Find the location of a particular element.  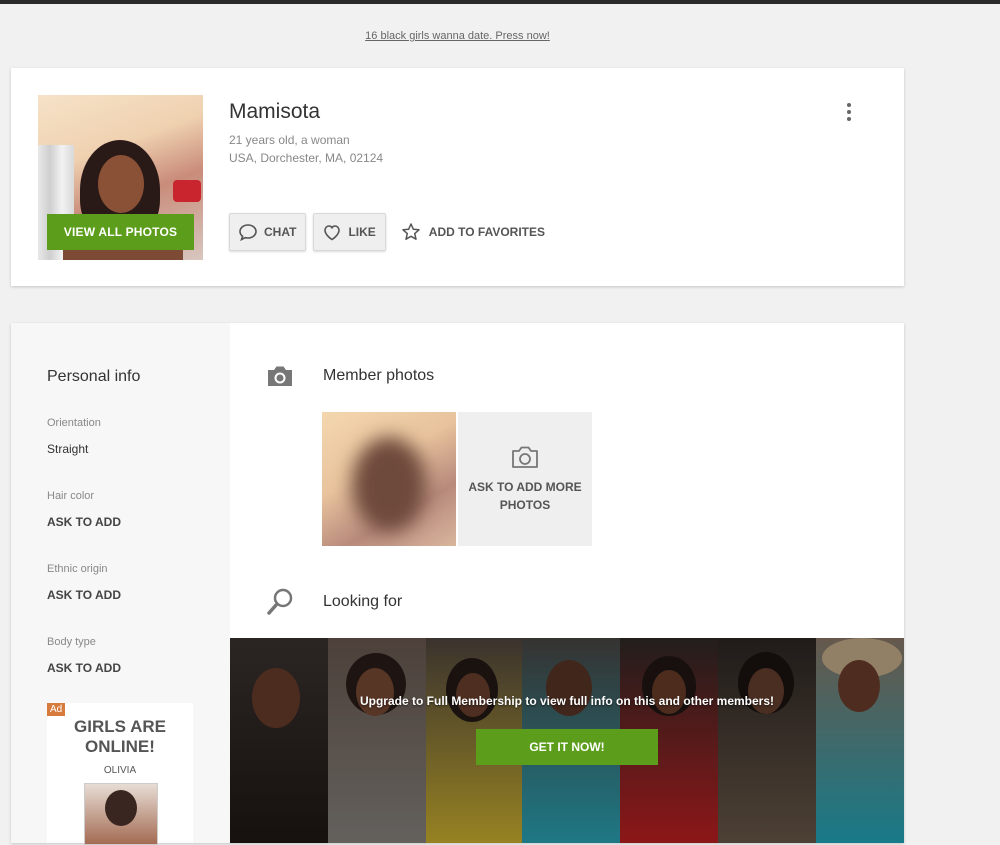

like-button: LIKE is located at coordinates (349, 232).